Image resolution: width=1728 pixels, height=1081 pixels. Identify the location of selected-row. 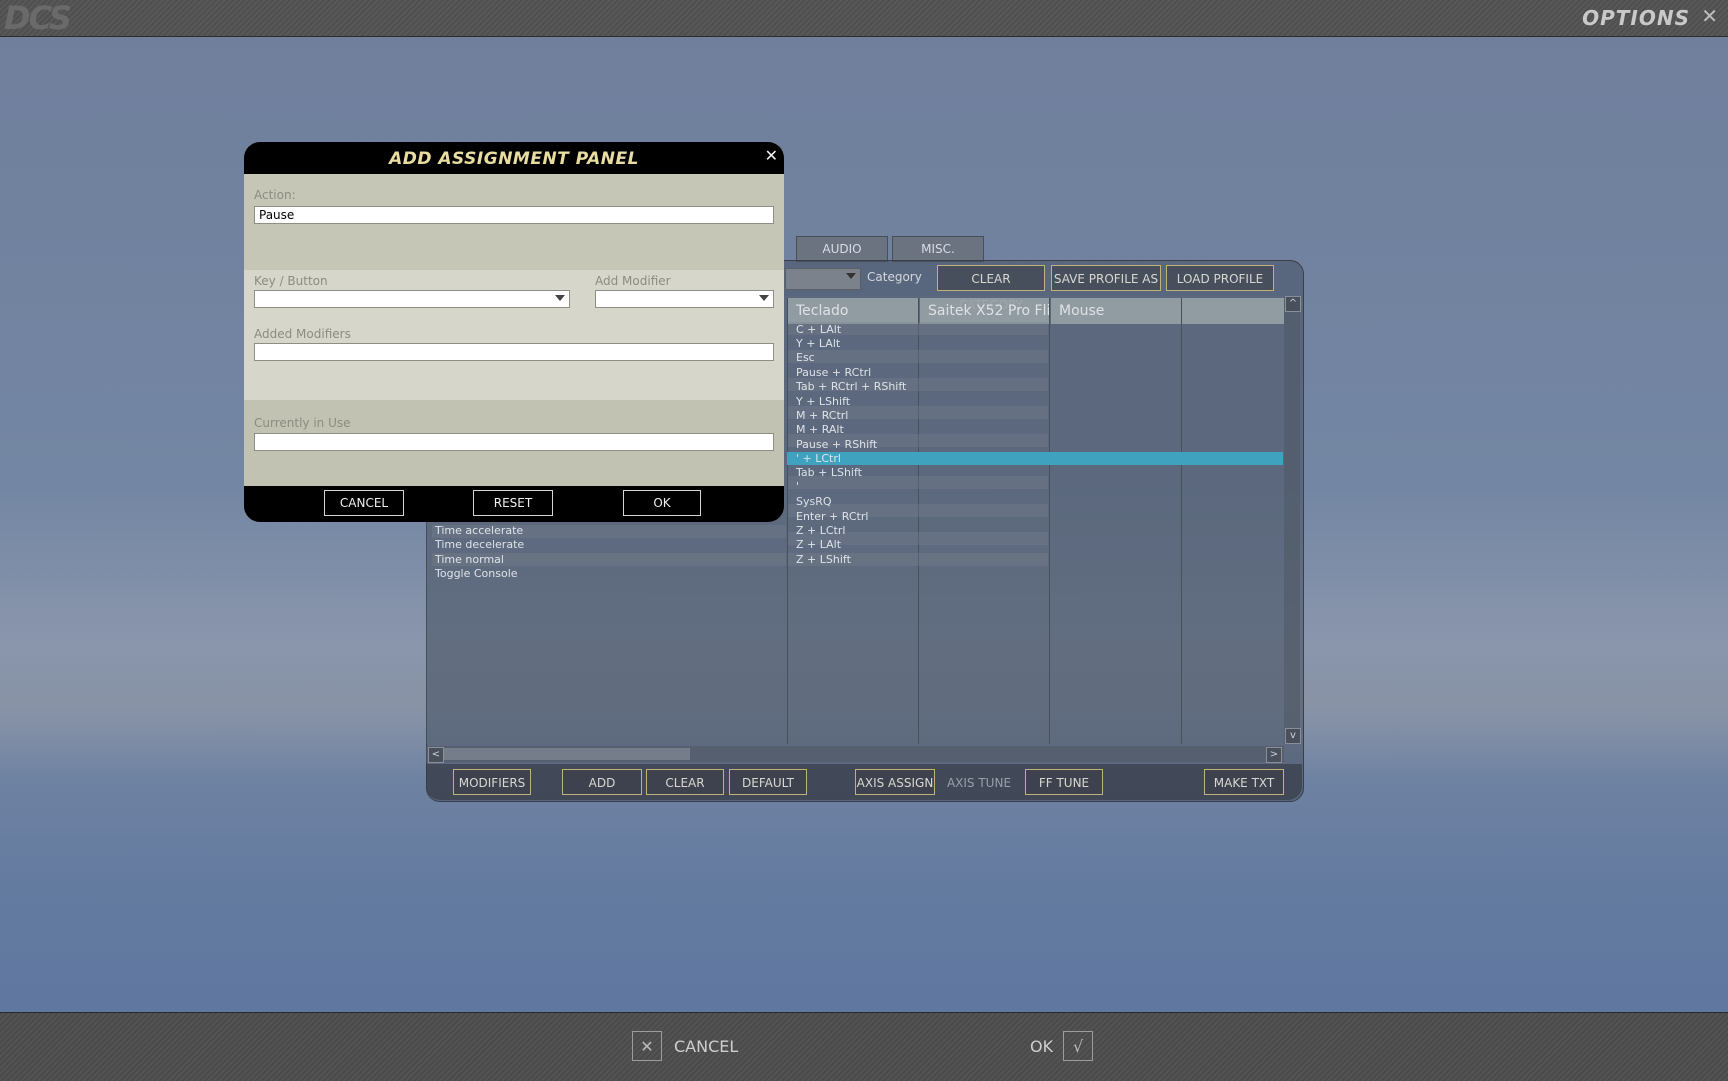
(1035, 458).